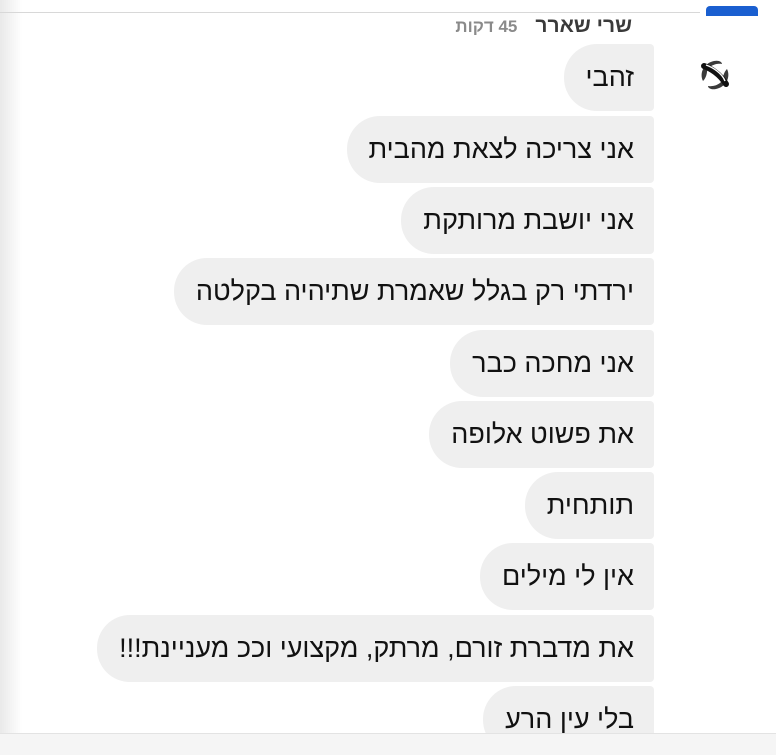 The image size is (776, 755). I want to click on message-bubble: תותחית, so click(589, 505).